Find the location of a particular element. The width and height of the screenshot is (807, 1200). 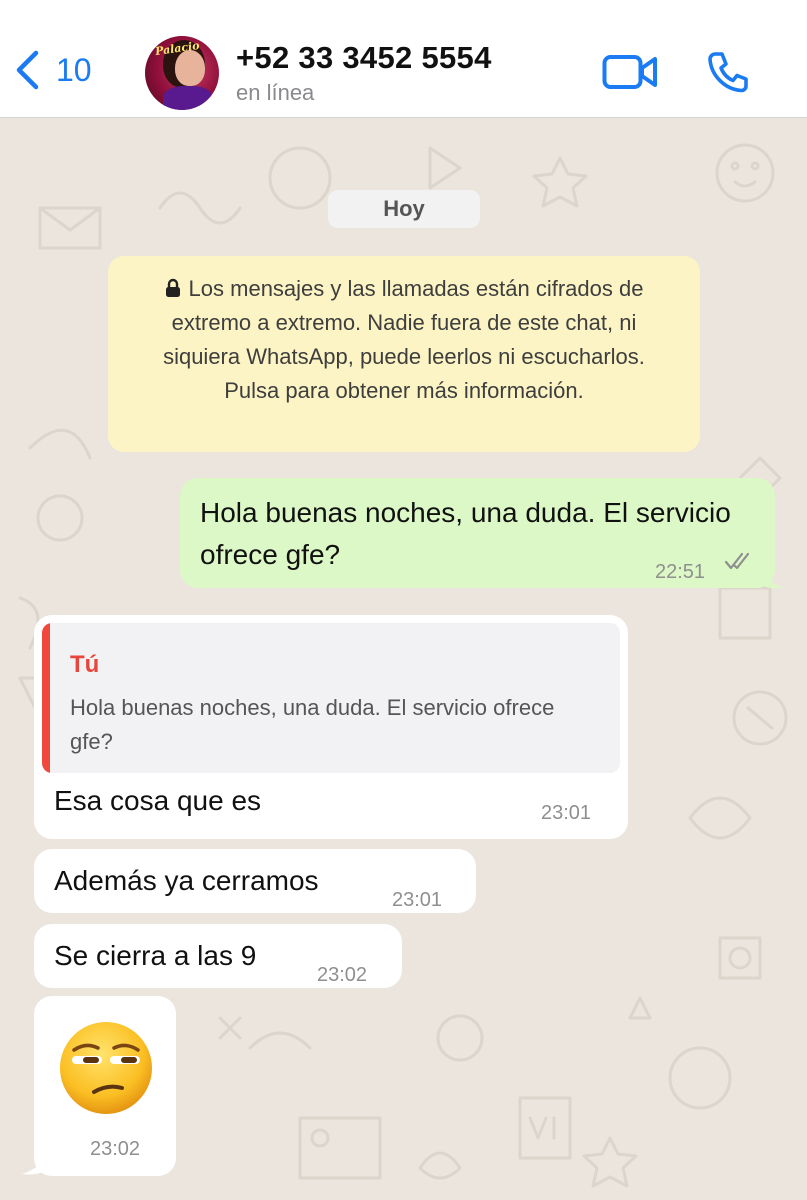

avatar: Palacio is located at coordinates (182, 73).